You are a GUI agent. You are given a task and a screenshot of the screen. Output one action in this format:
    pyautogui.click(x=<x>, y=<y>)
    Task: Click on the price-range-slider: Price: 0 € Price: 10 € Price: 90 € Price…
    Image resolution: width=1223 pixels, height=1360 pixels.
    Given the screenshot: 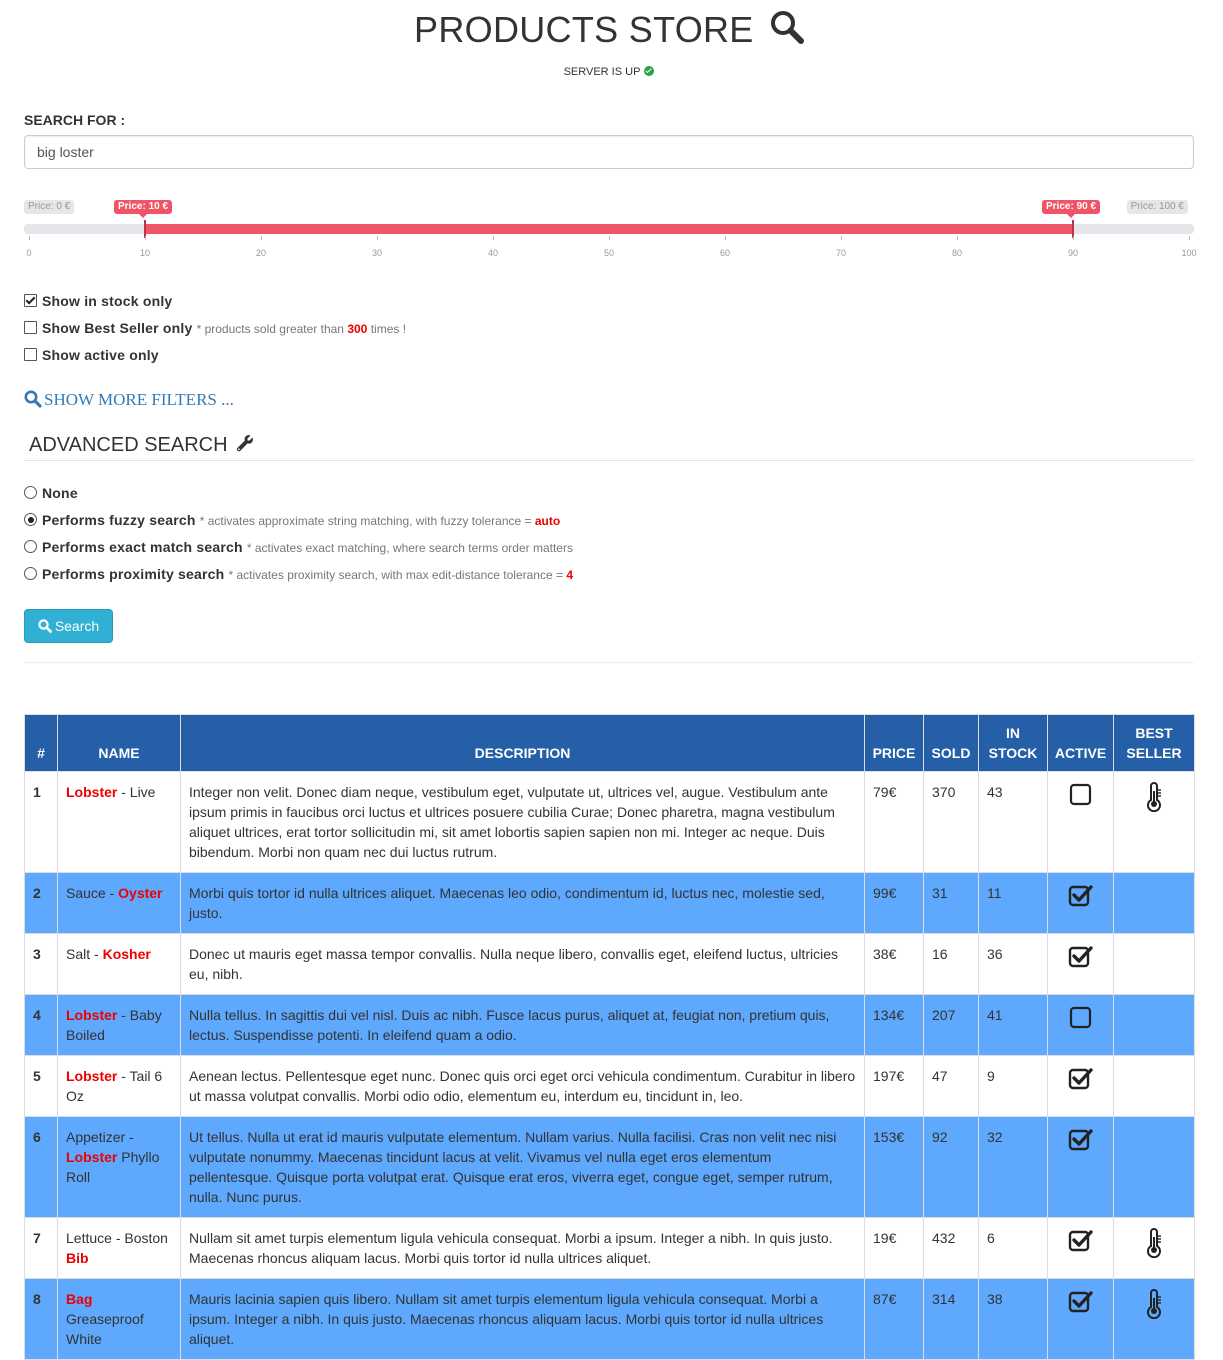 What is the action you would take?
    pyautogui.click(x=610, y=231)
    